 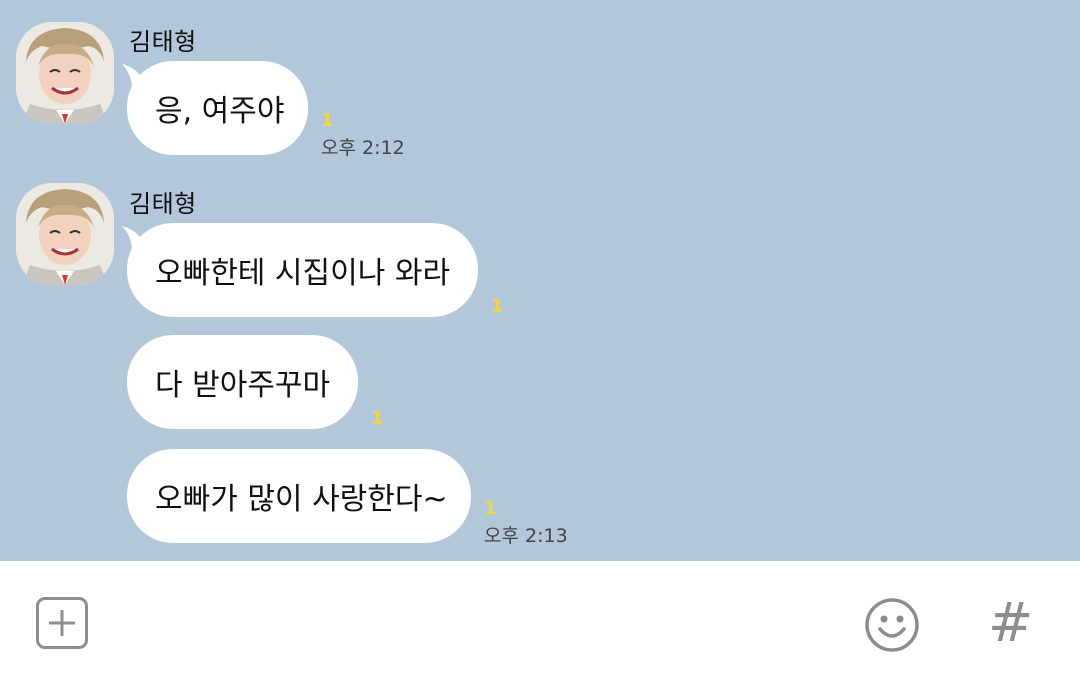 What do you see at coordinates (363, 148) in the screenshot?
I see `message-time: 오후 2:12` at bounding box center [363, 148].